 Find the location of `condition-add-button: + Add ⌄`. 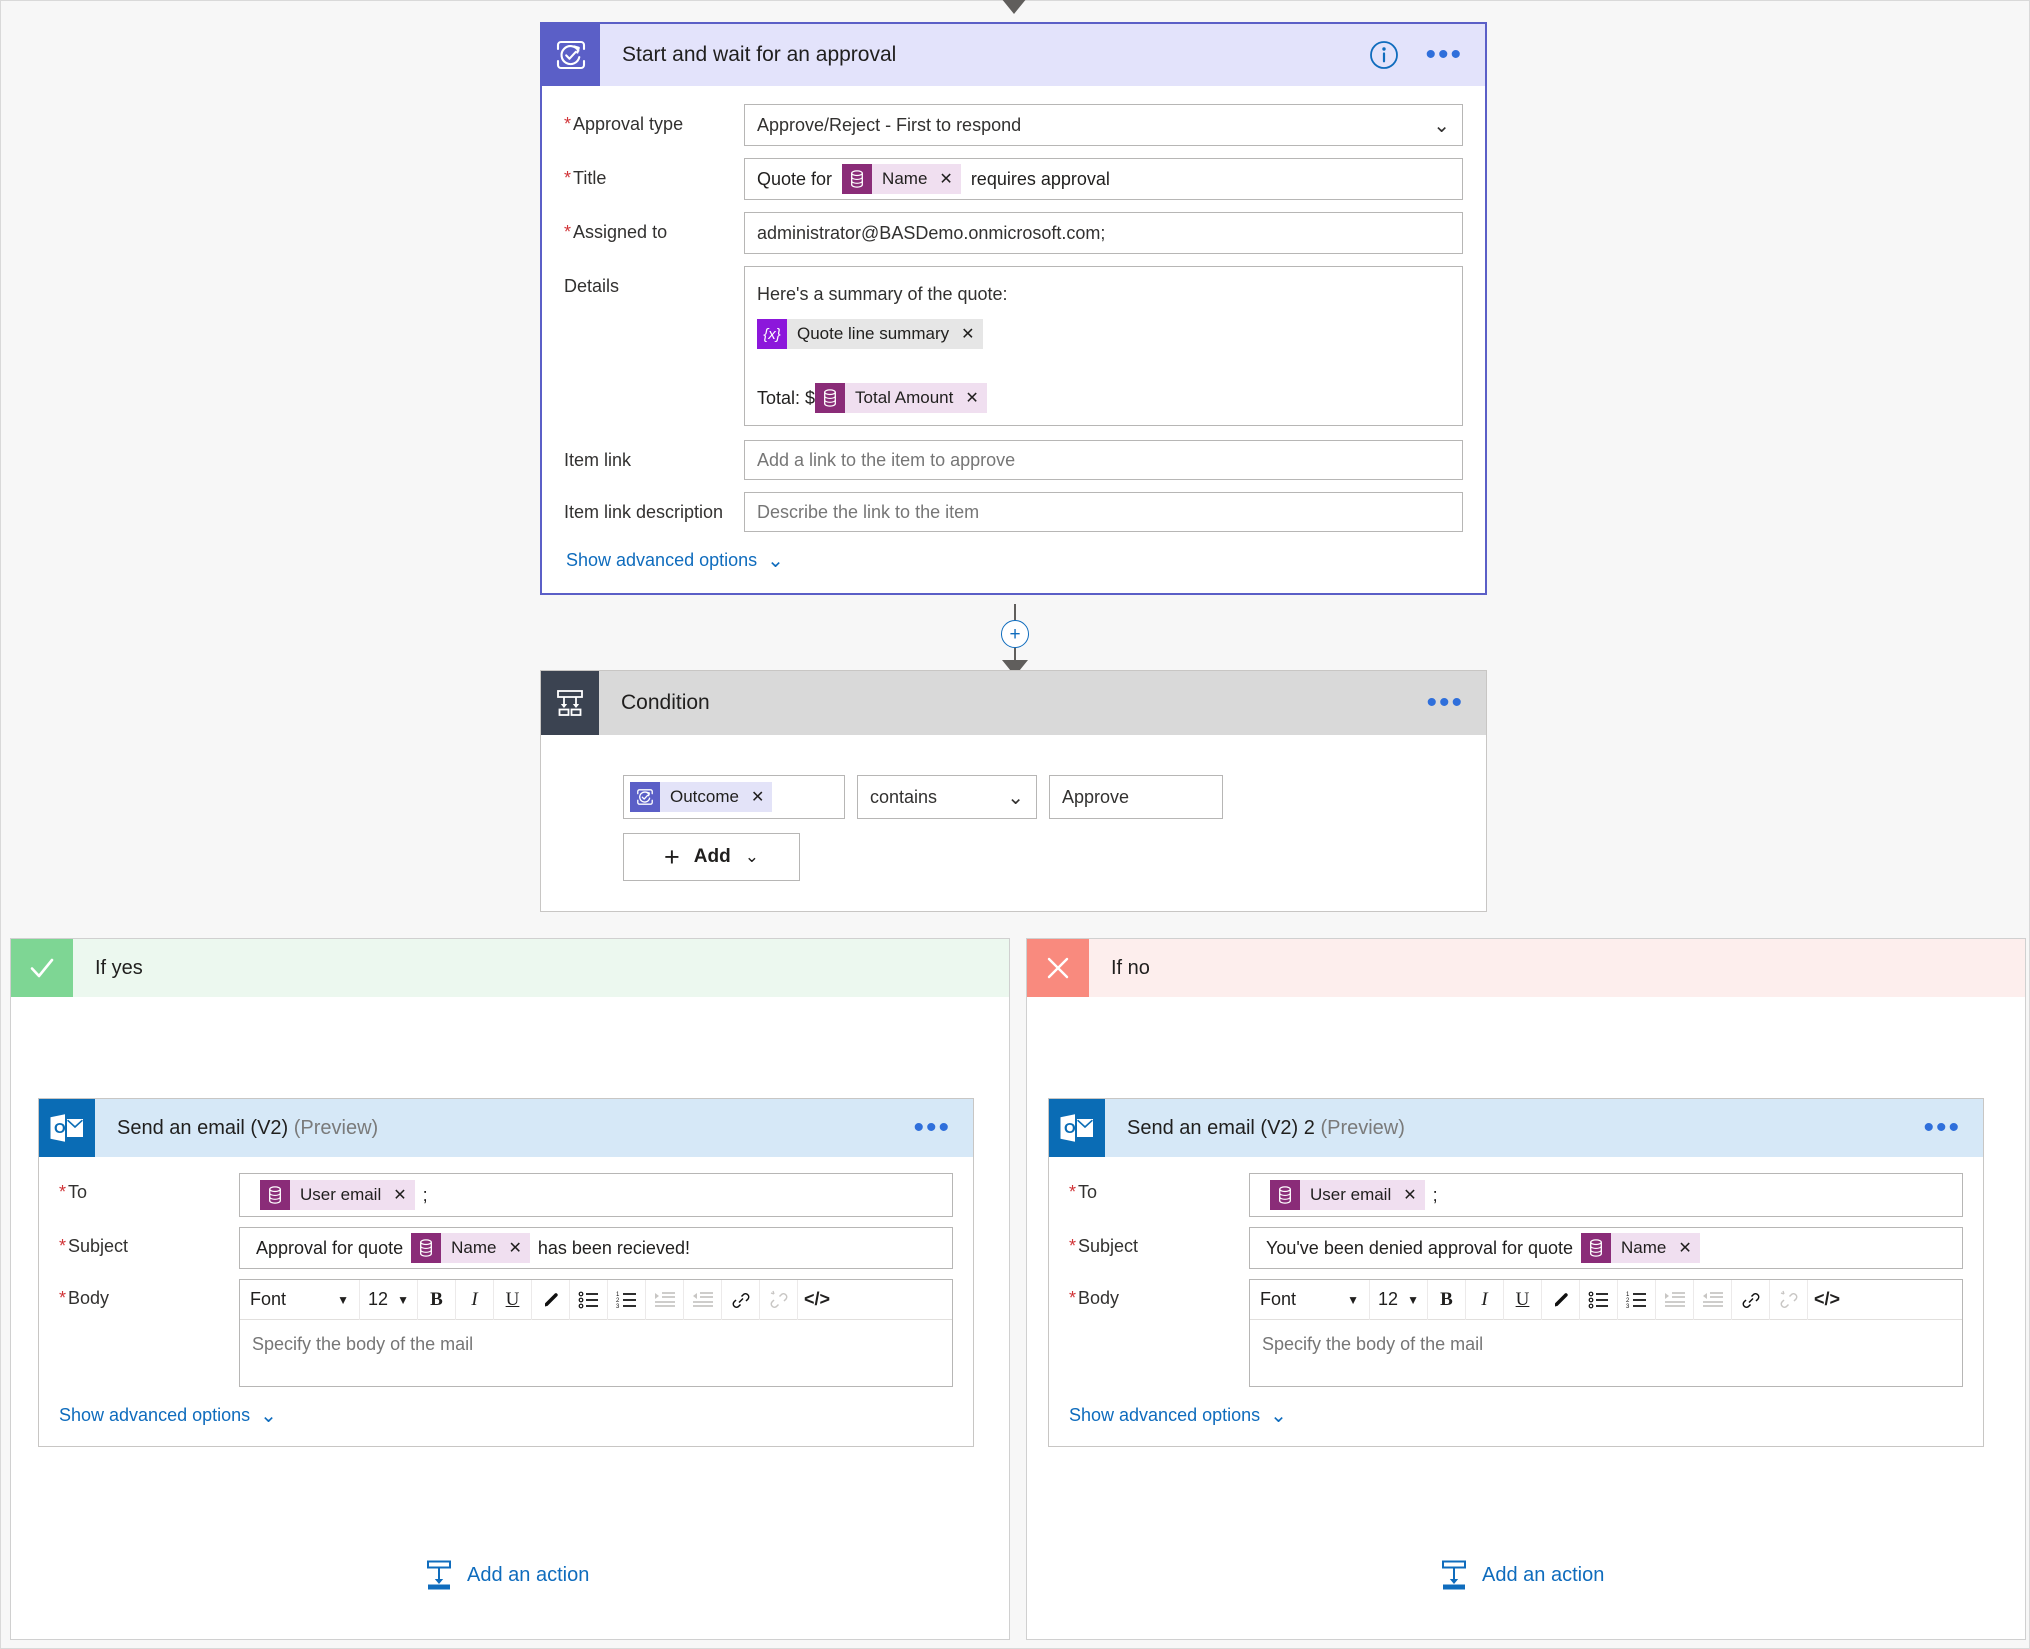

condition-add-button: + Add ⌄ is located at coordinates (711, 857).